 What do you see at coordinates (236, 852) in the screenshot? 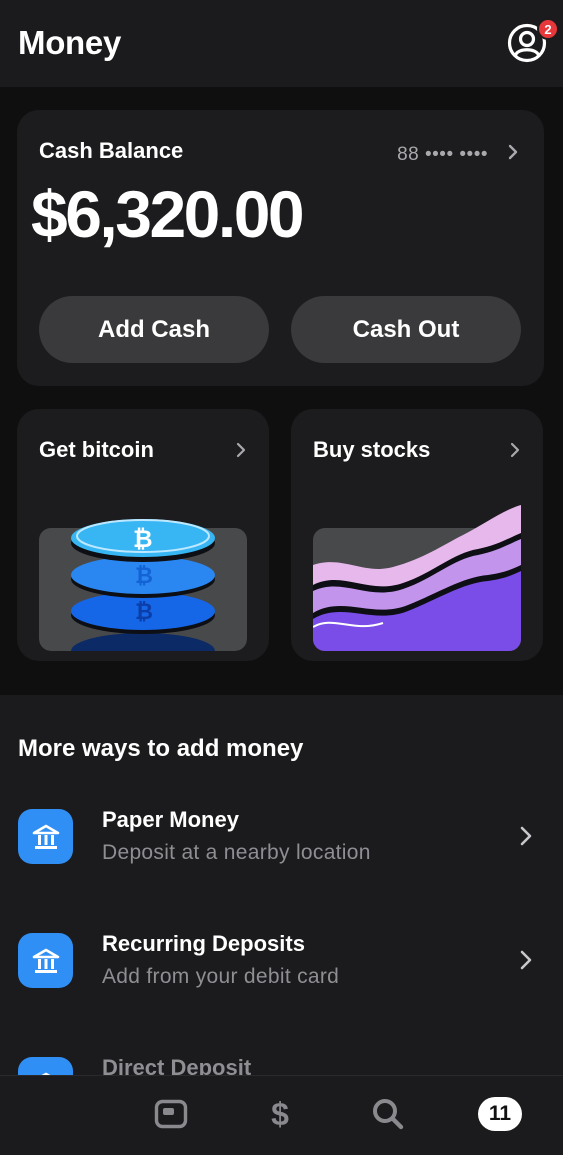
I see `list-item-subtitle: Deposit at a nearby location` at bounding box center [236, 852].